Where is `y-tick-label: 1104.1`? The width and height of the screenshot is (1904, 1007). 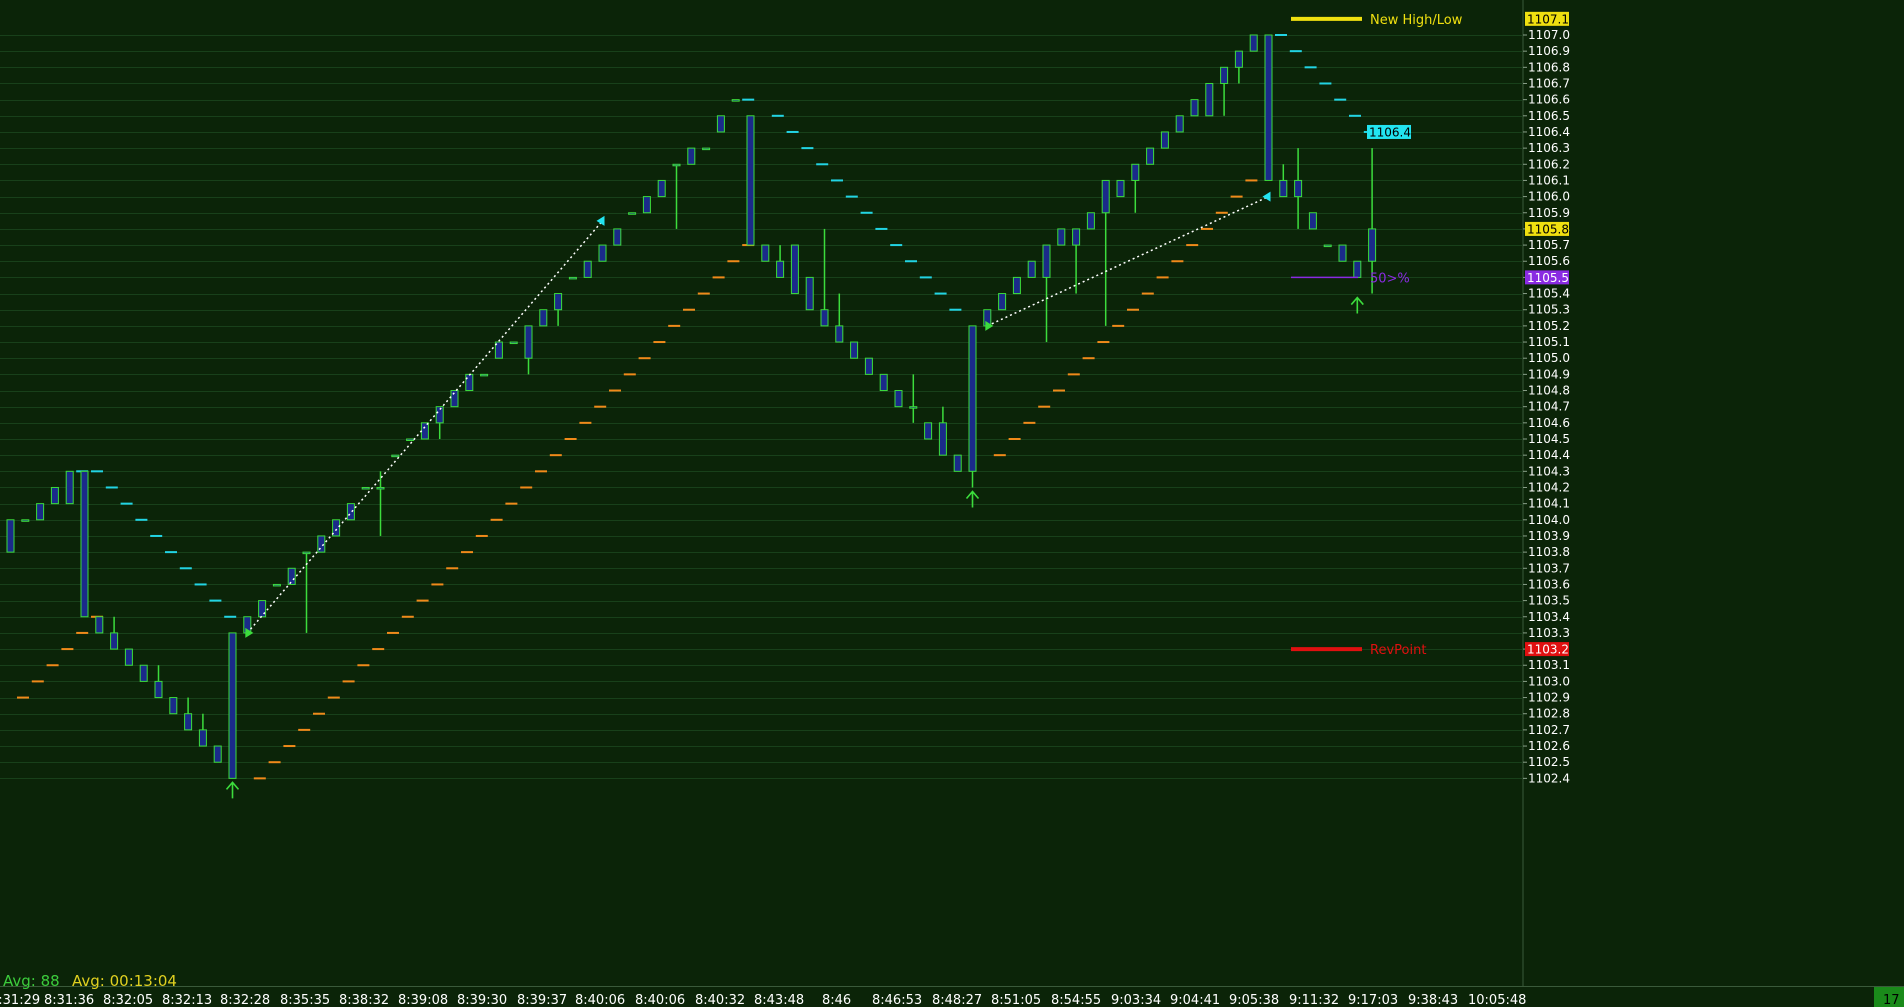 y-tick-label: 1104.1 is located at coordinates (1549, 504).